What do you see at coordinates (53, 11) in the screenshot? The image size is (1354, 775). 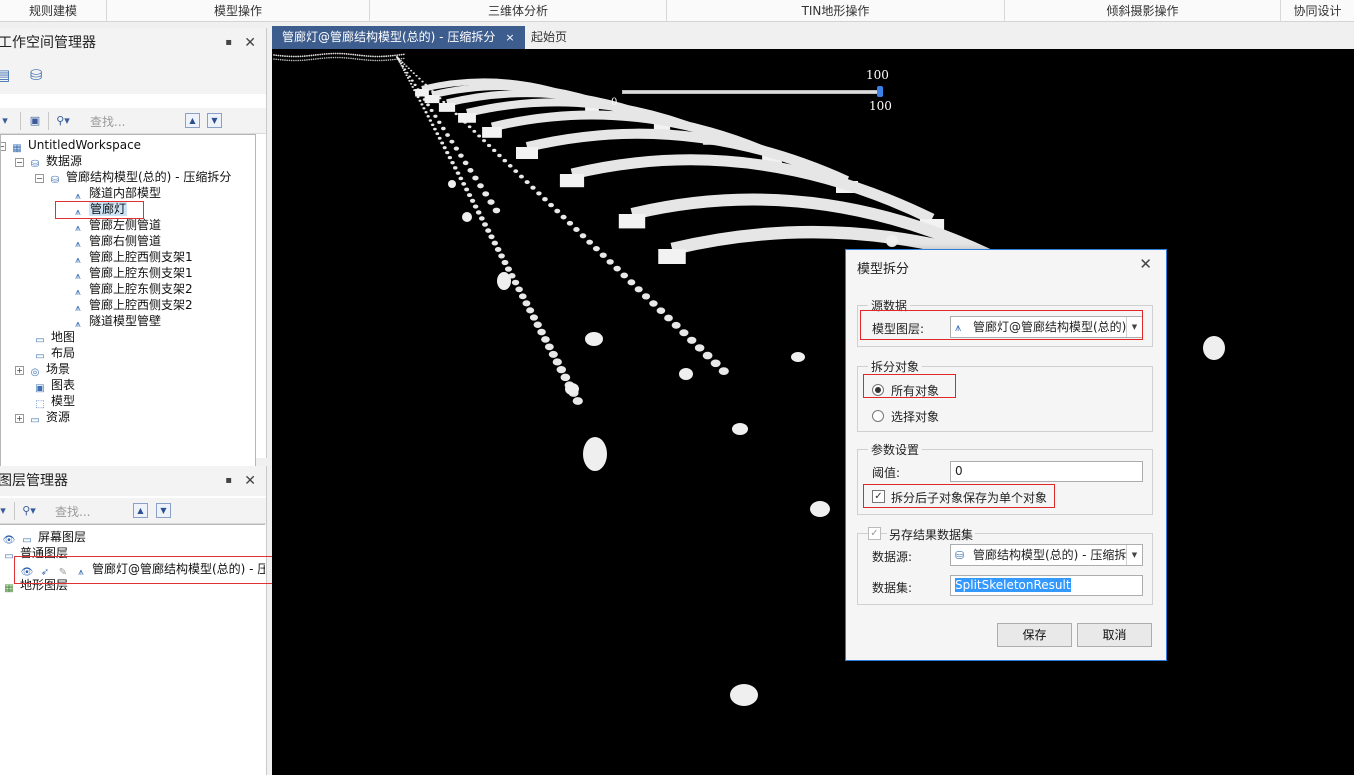 I see `ribbon-group-rule-modeling: 规则建模` at bounding box center [53, 11].